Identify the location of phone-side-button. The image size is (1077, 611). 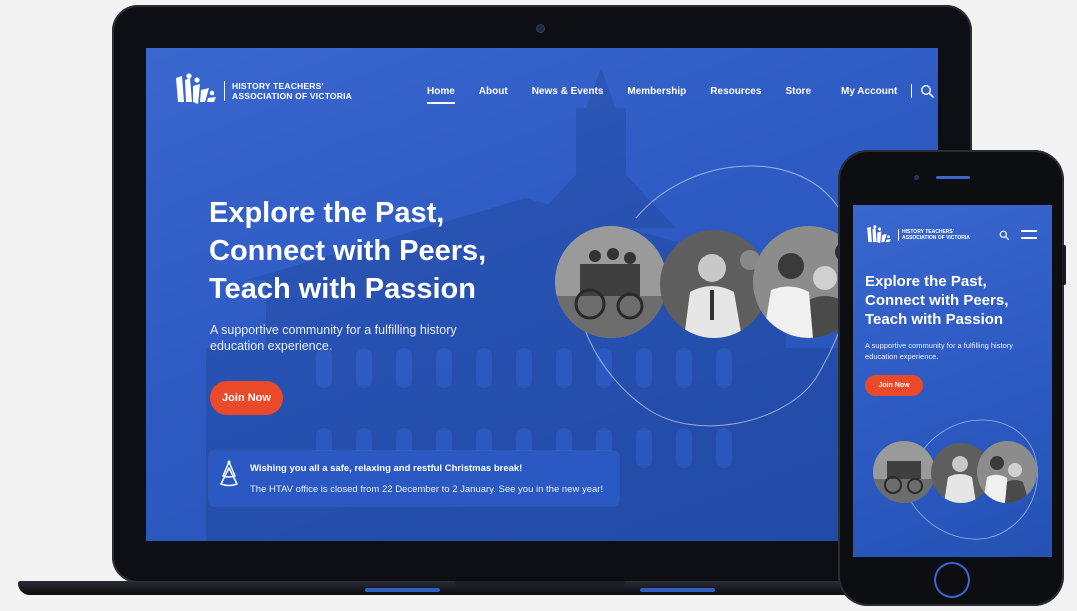
(1064, 265).